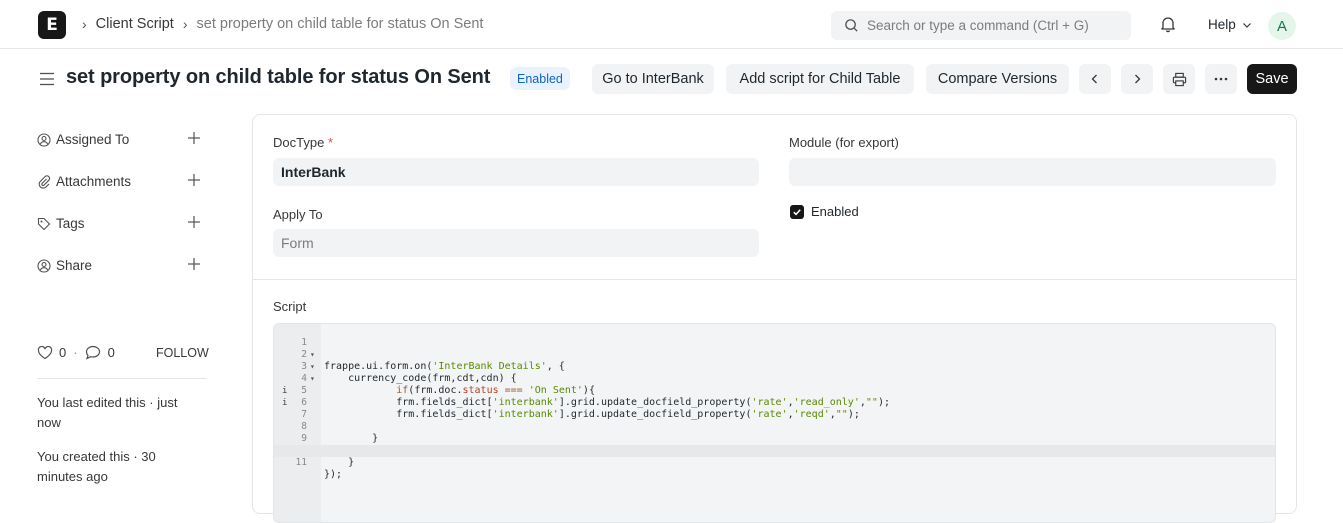  What do you see at coordinates (978, 25) in the screenshot?
I see `search-input: Search or type a command (Ctrl + G)` at bounding box center [978, 25].